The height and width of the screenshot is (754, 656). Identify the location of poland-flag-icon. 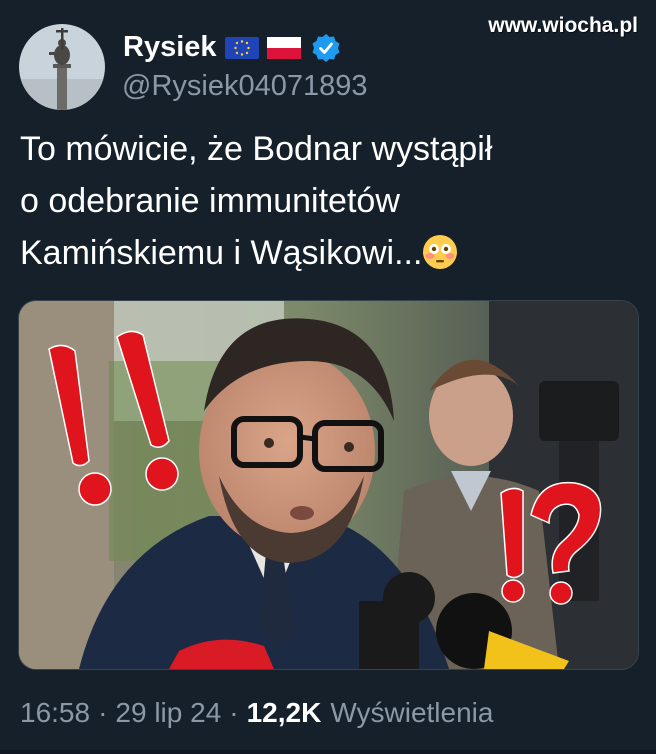
(283, 47).